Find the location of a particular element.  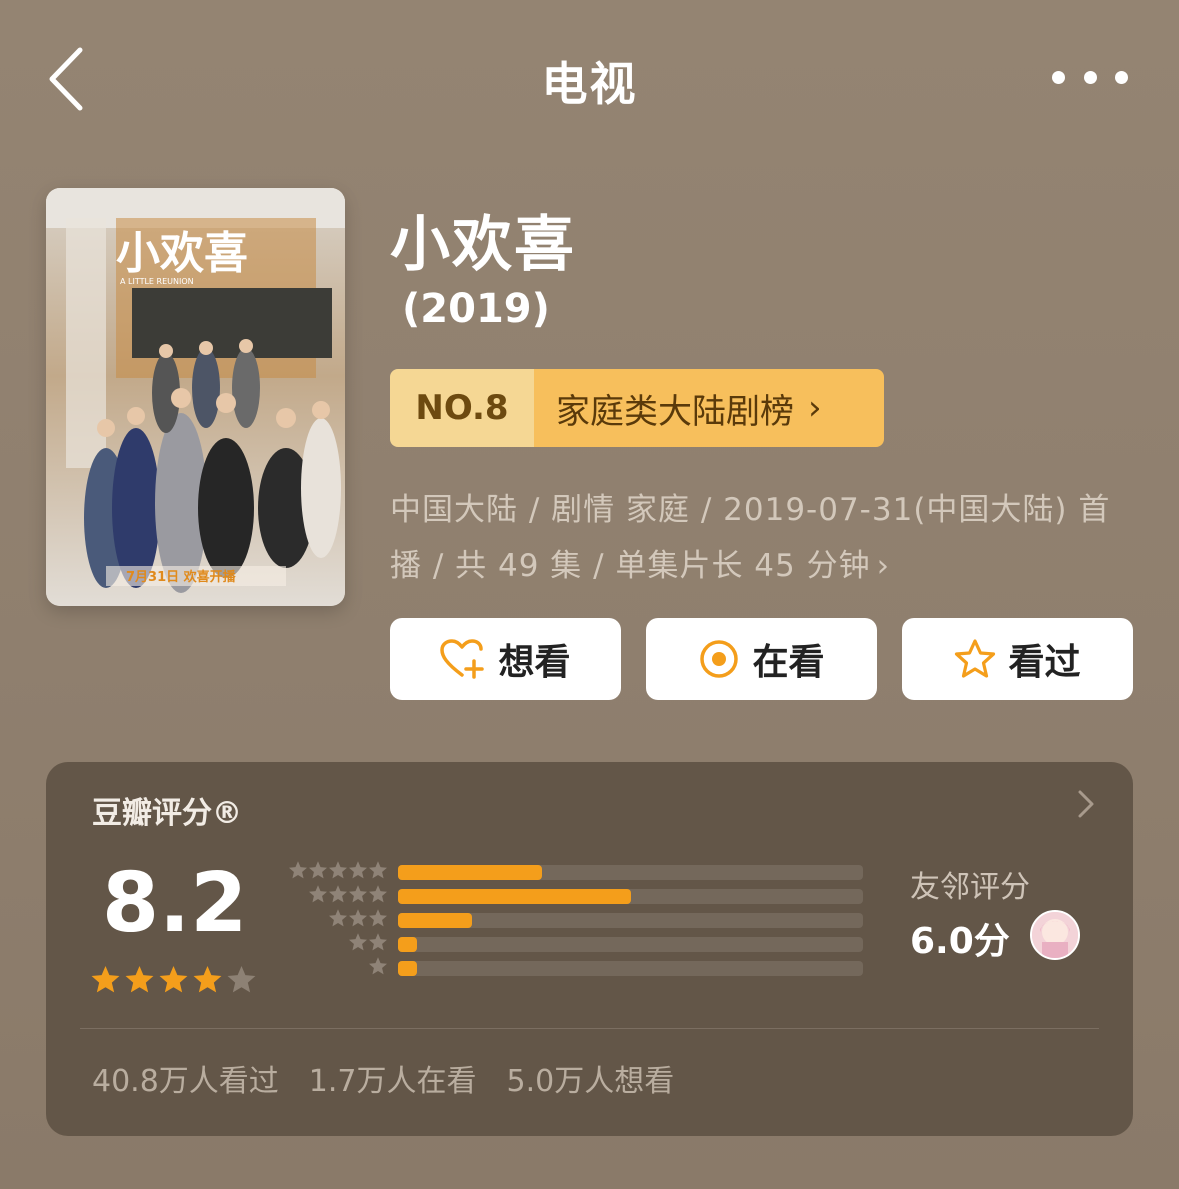

rank-list-name: 家庭类大陆剧榜 › is located at coordinates (709, 408).